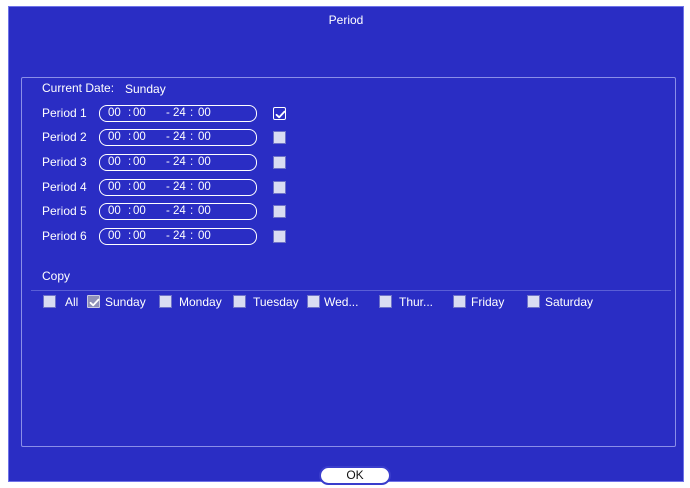  What do you see at coordinates (78, 88) in the screenshot?
I see `current-date-label: Current Date:` at bounding box center [78, 88].